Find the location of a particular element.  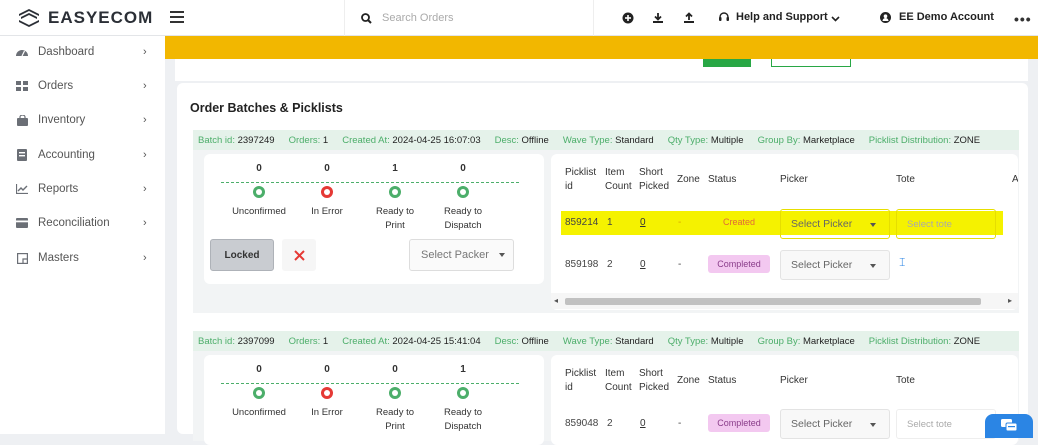

primary-action-button is located at coordinates (727, 63).